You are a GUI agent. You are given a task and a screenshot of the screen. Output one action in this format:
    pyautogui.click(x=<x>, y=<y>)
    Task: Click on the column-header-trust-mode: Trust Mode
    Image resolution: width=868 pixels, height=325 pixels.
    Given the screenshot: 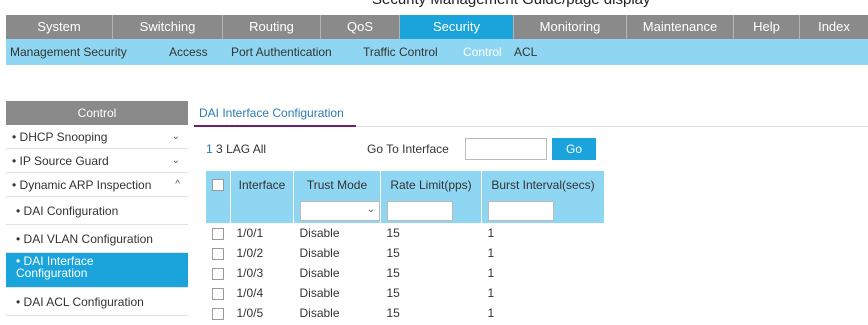 What is the action you would take?
    pyautogui.click(x=337, y=184)
    